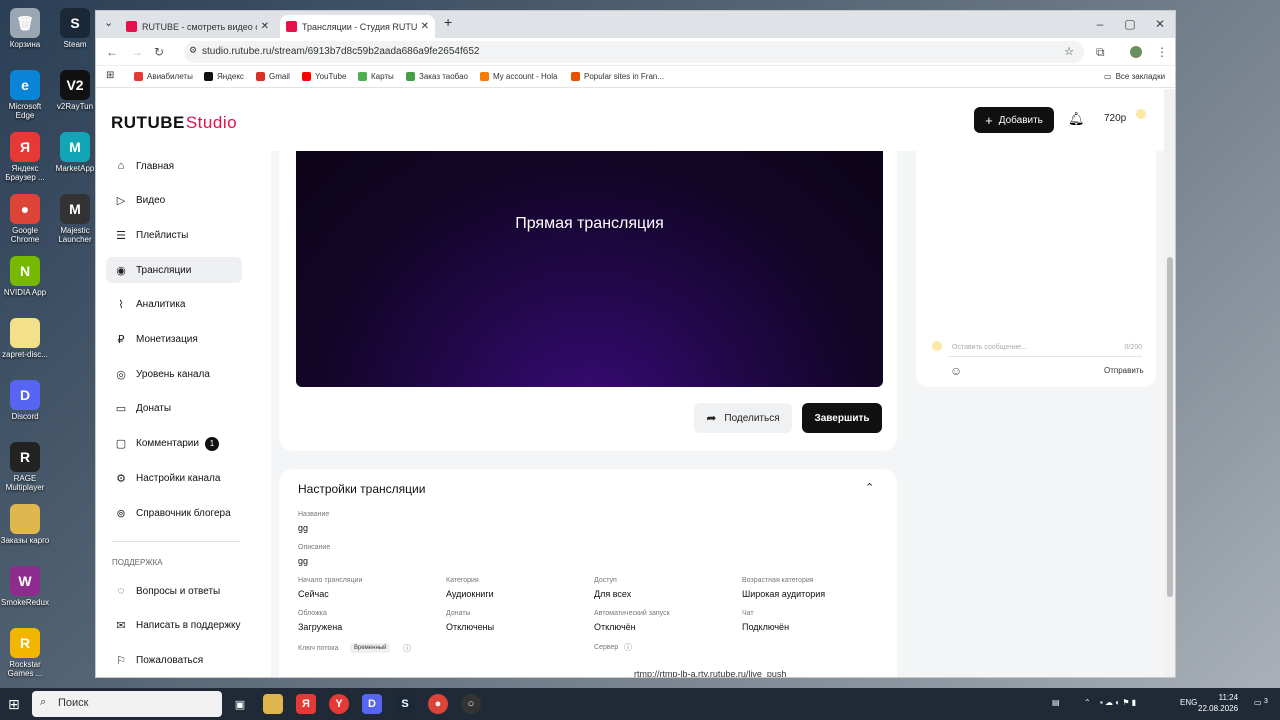 The width and height of the screenshot is (1280, 720). Describe the element at coordinates (471, 704) in the screenshot. I see `obs-icon: ○` at that location.